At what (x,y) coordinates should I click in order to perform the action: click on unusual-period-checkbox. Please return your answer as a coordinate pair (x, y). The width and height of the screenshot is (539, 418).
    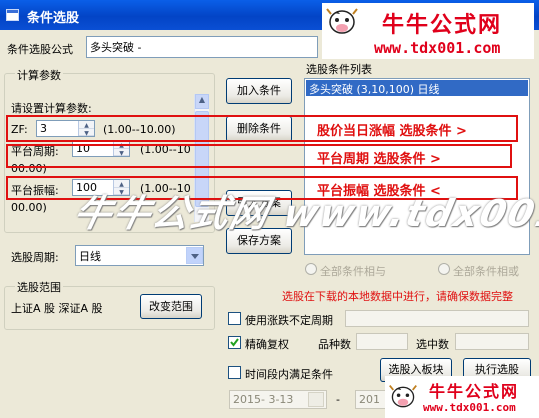
    Looking at the image, I should click on (234, 318).